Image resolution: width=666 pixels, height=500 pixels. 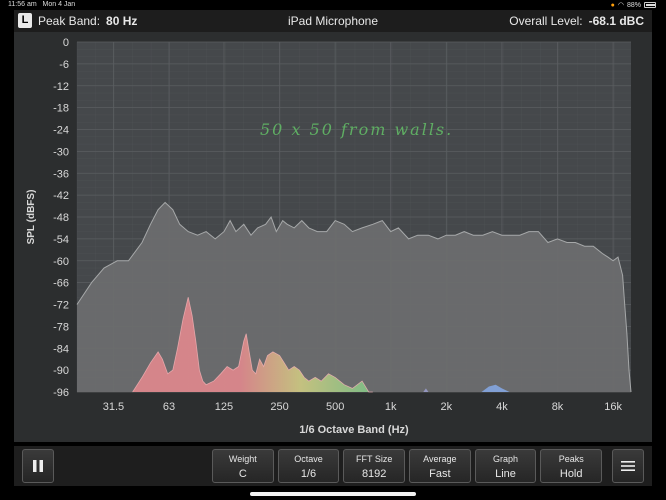 I want to click on y-tick-label: -78, so click(x=61, y=327).